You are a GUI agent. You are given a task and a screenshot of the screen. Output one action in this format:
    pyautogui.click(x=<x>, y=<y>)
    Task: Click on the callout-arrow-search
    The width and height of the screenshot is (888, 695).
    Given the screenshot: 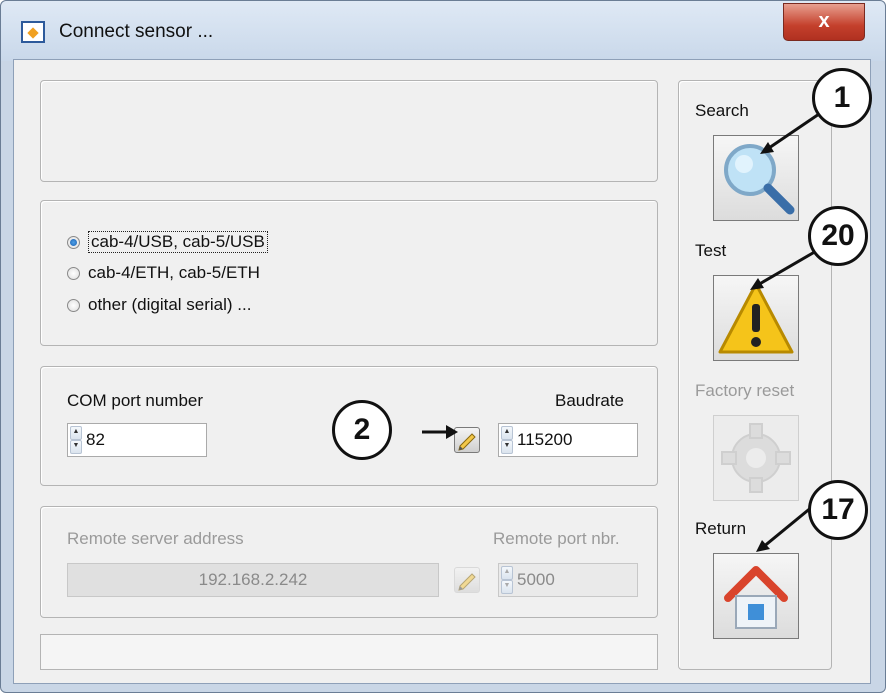 What is the action you would take?
    pyautogui.click(x=794, y=131)
    